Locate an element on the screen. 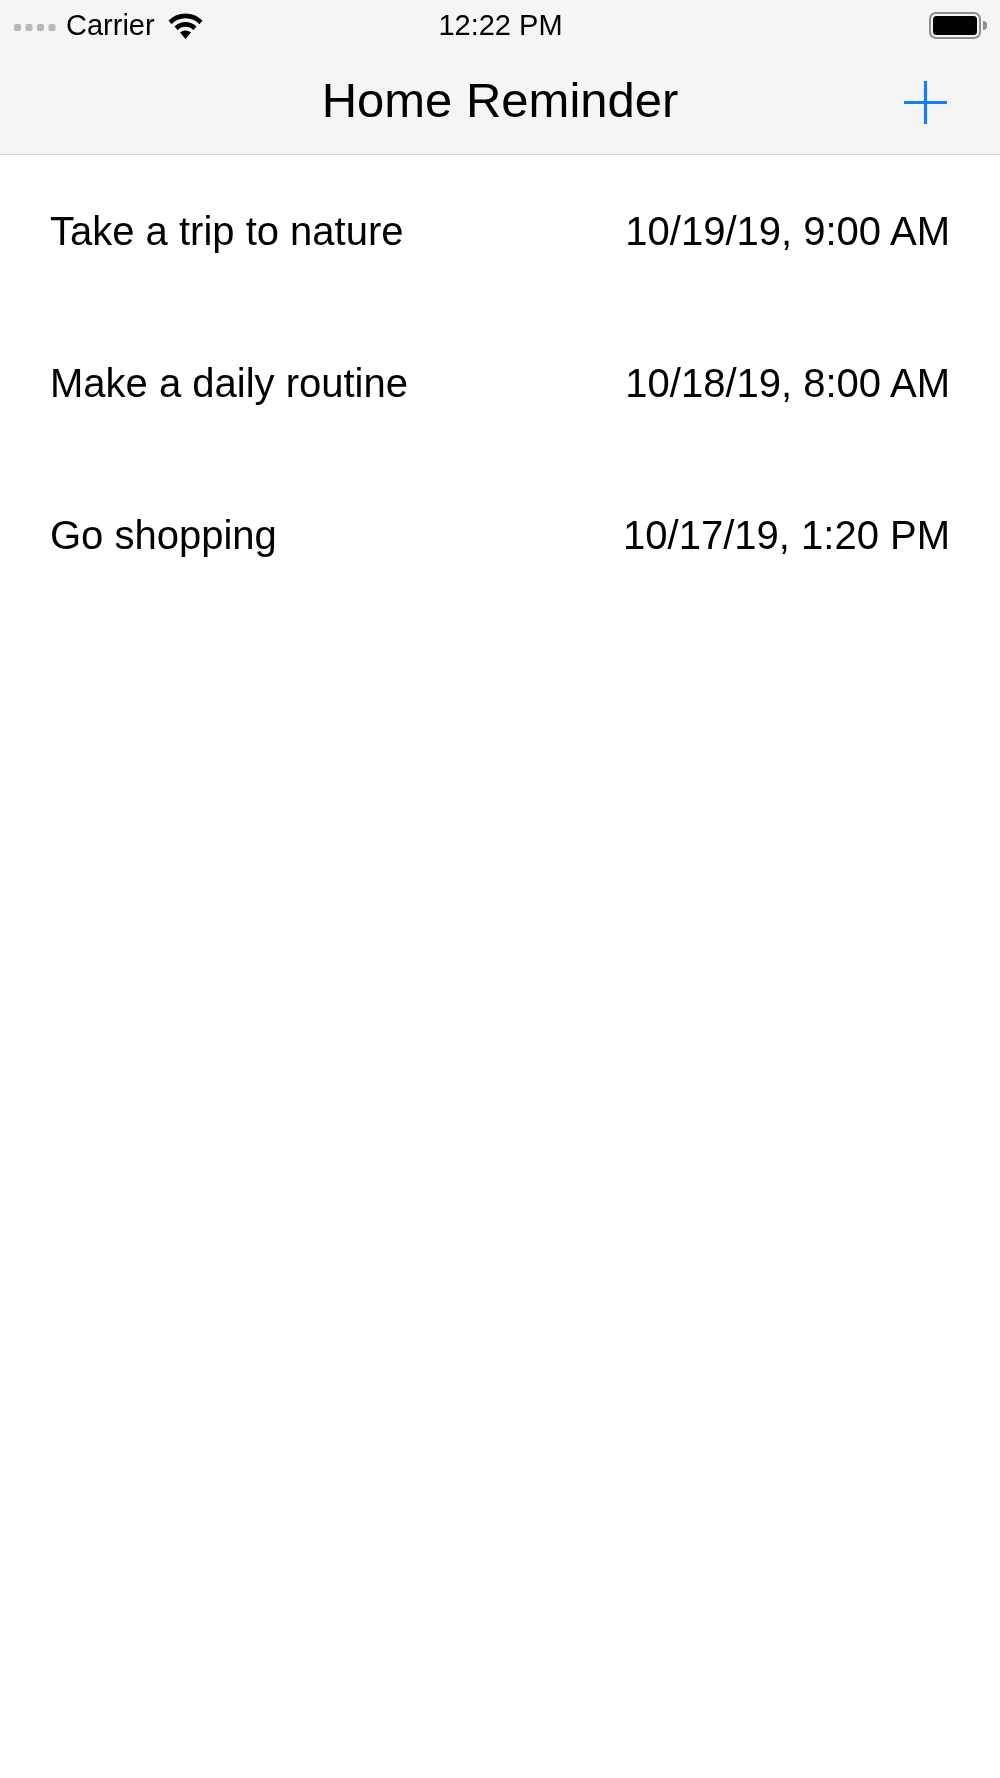  wifi-icon is located at coordinates (185, 25).